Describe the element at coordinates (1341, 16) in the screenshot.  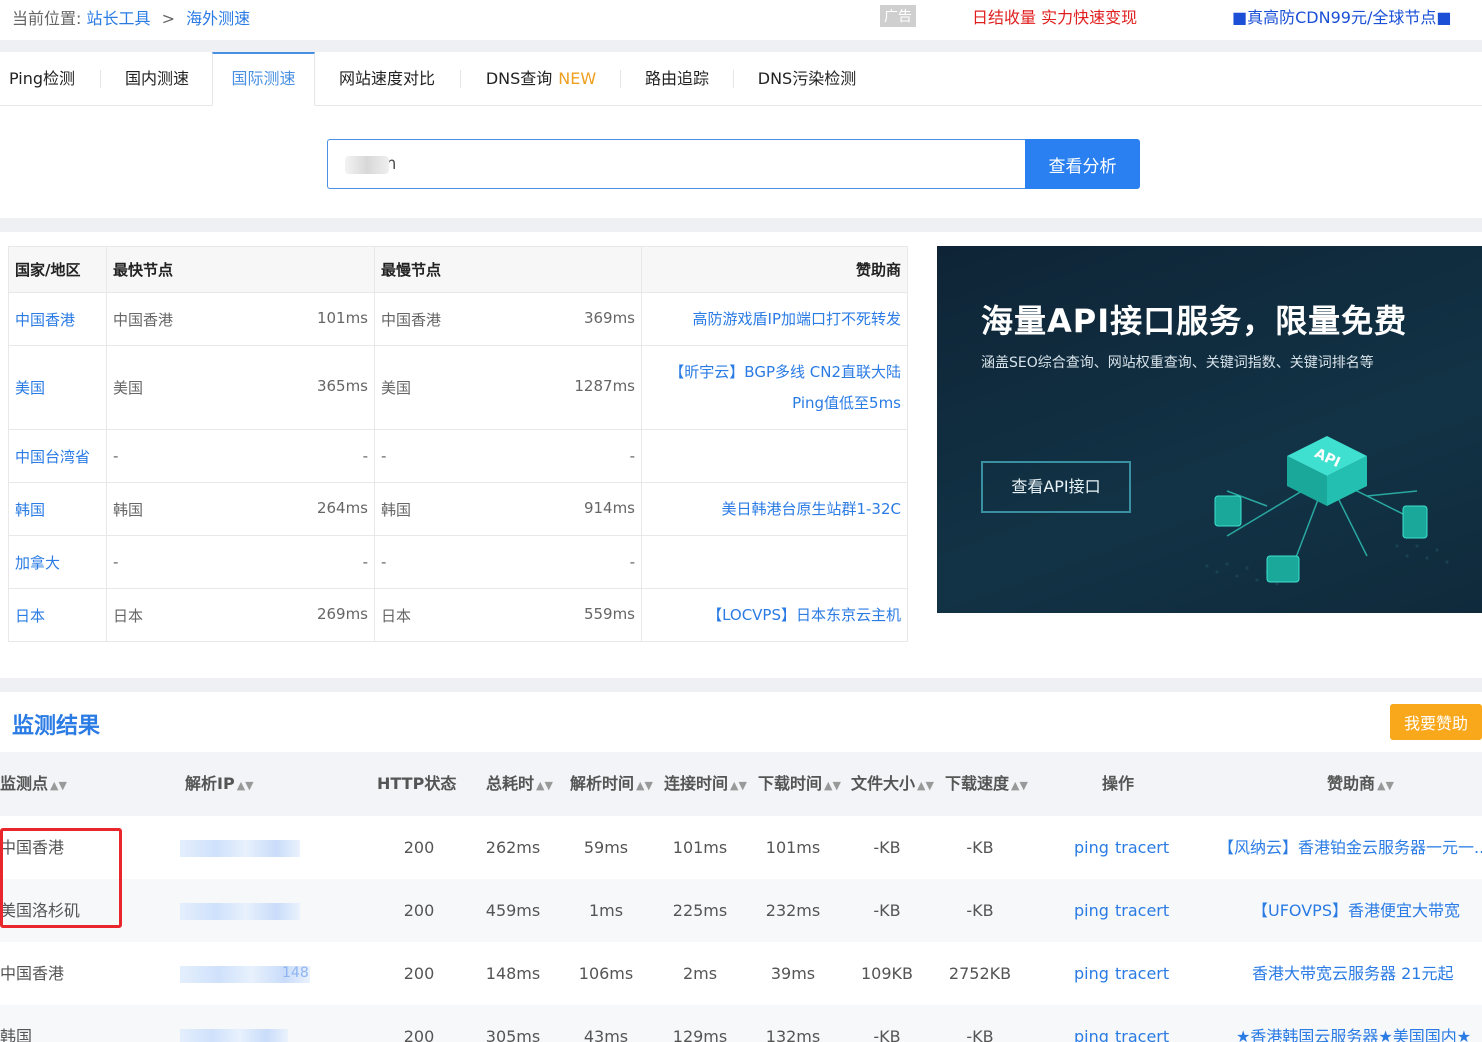
I see `ad-link-cdn: ■真高防CDN99元/全球节点■` at that location.